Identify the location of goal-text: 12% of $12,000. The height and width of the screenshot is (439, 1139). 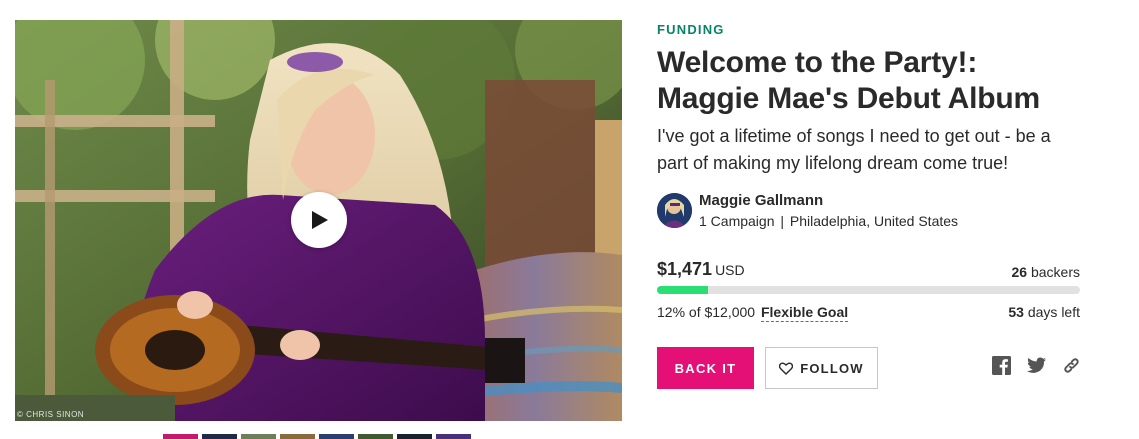
(706, 312).